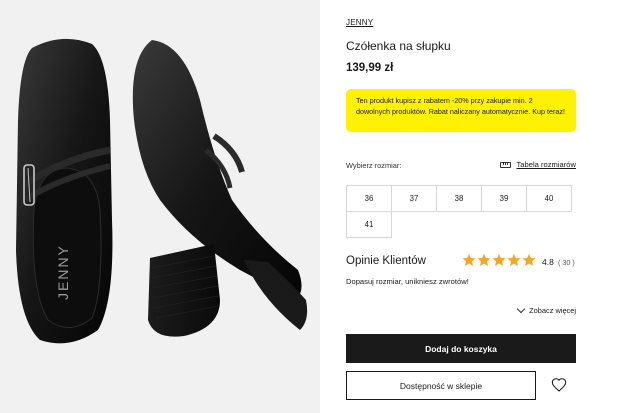  Describe the element at coordinates (414, 198) in the screenshot. I see `size-option-37: 37` at that location.